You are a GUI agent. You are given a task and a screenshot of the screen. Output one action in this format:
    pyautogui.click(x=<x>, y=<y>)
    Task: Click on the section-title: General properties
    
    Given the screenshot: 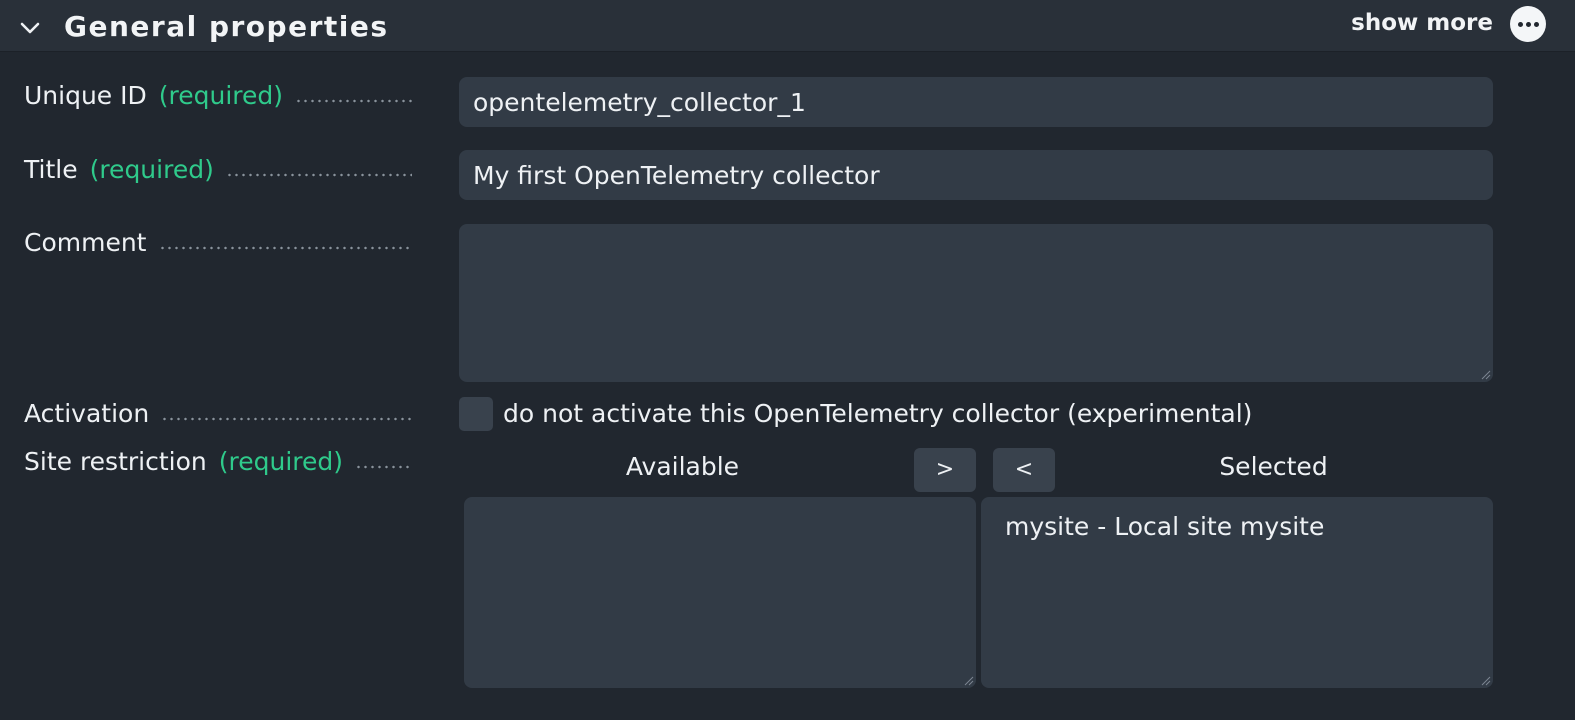 What is the action you would take?
    pyautogui.click(x=226, y=26)
    